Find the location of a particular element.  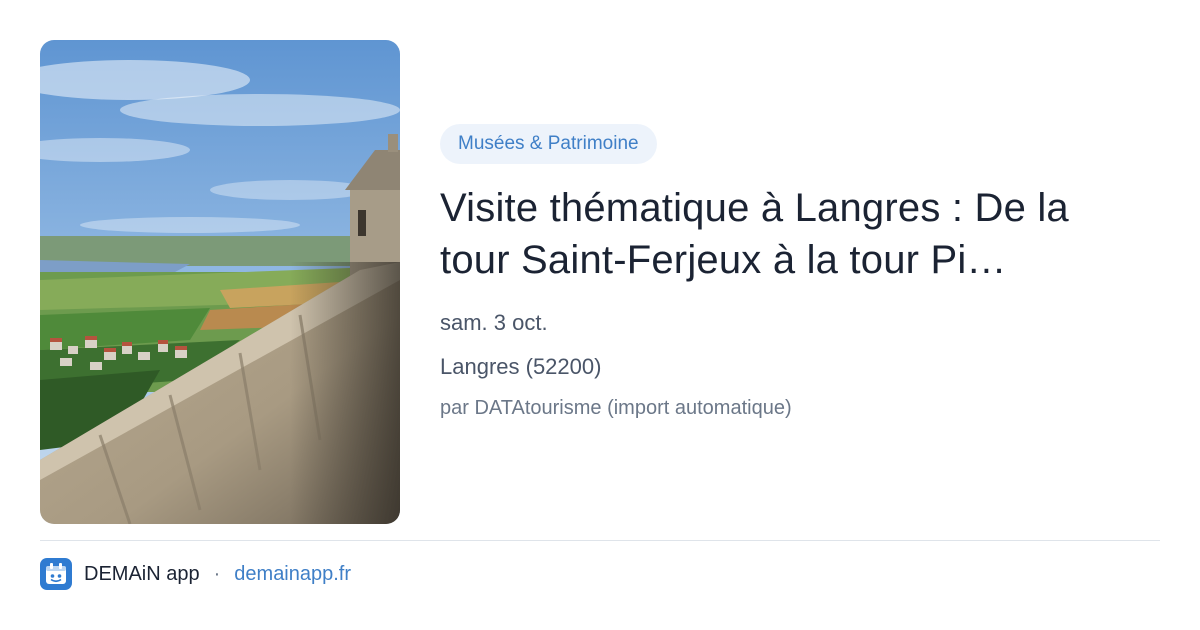

footer: DEMAiN app · demainapp.fr is located at coordinates (195, 574).